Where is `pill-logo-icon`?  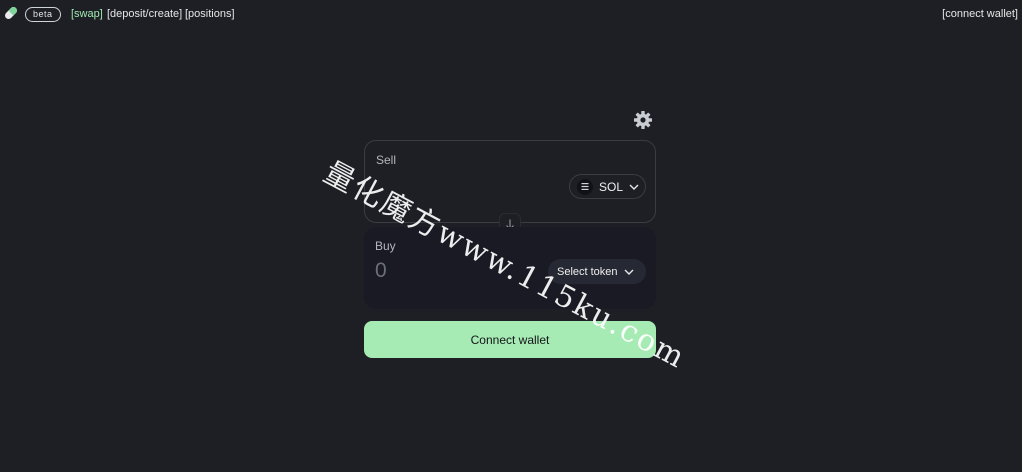 pill-logo-icon is located at coordinates (11, 13).